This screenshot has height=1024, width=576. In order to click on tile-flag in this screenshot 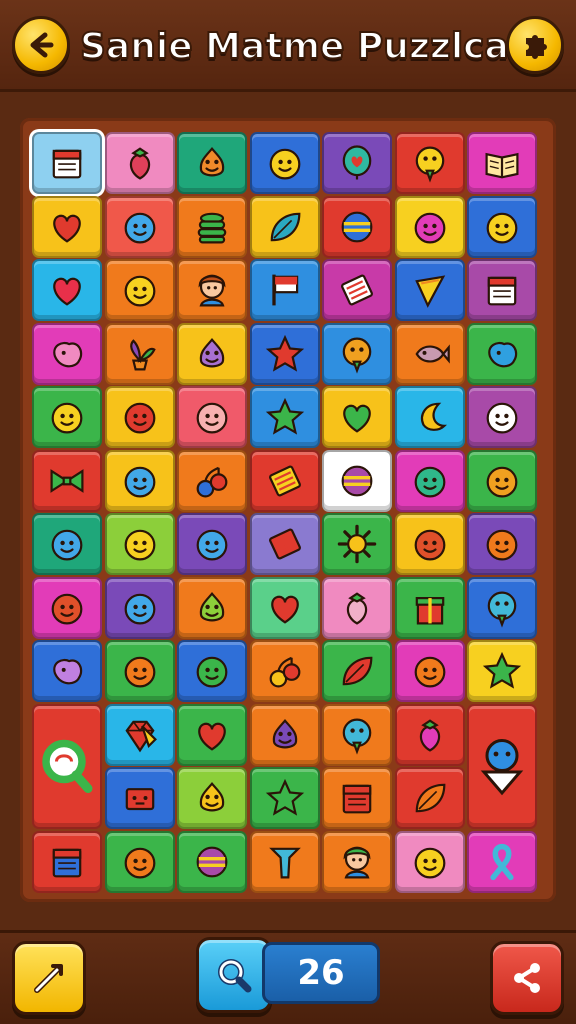, I will do `click(284, 290)`.